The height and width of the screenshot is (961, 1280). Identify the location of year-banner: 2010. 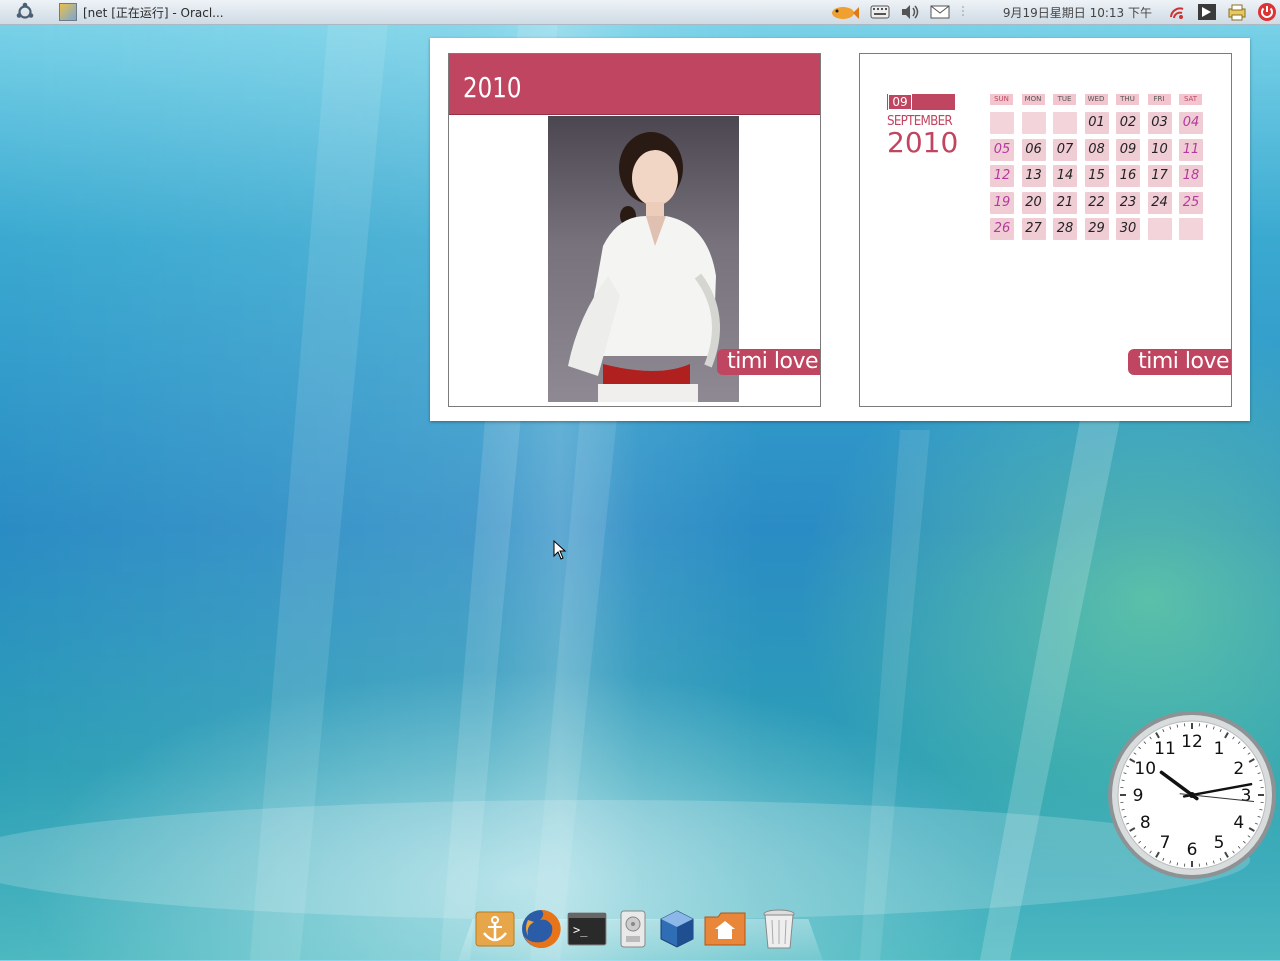
(634, 84).